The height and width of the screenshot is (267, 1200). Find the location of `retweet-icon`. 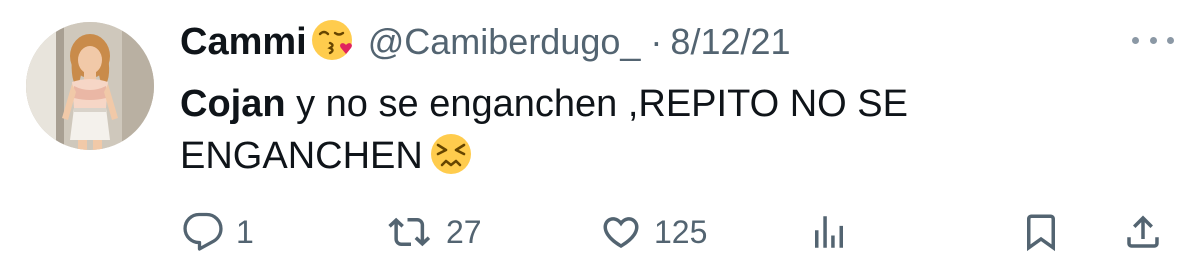

retweet-icon is located at coordinates (411, 232).